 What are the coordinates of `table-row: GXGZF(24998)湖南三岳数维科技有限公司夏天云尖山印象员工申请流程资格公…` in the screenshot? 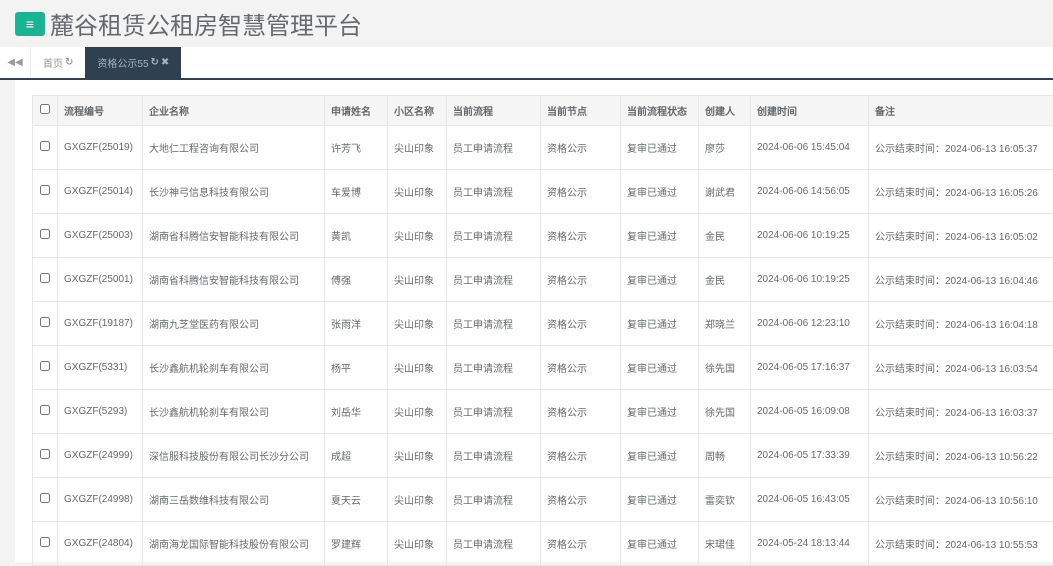 It's located at (543, 500).